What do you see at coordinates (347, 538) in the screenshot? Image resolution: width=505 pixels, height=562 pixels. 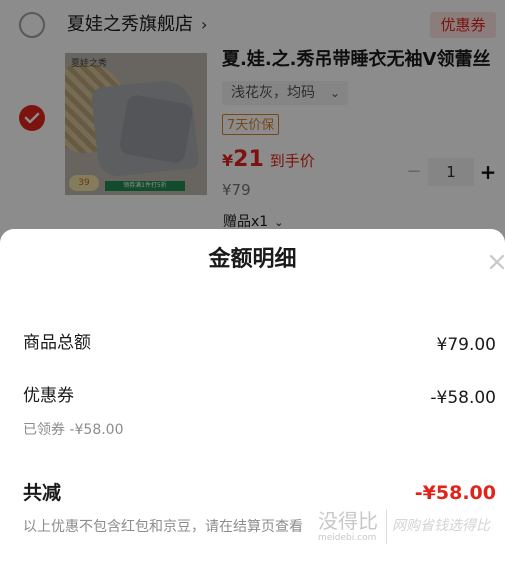 I see `watermark-url: meidebi.com` at bounding box center [347, 538].